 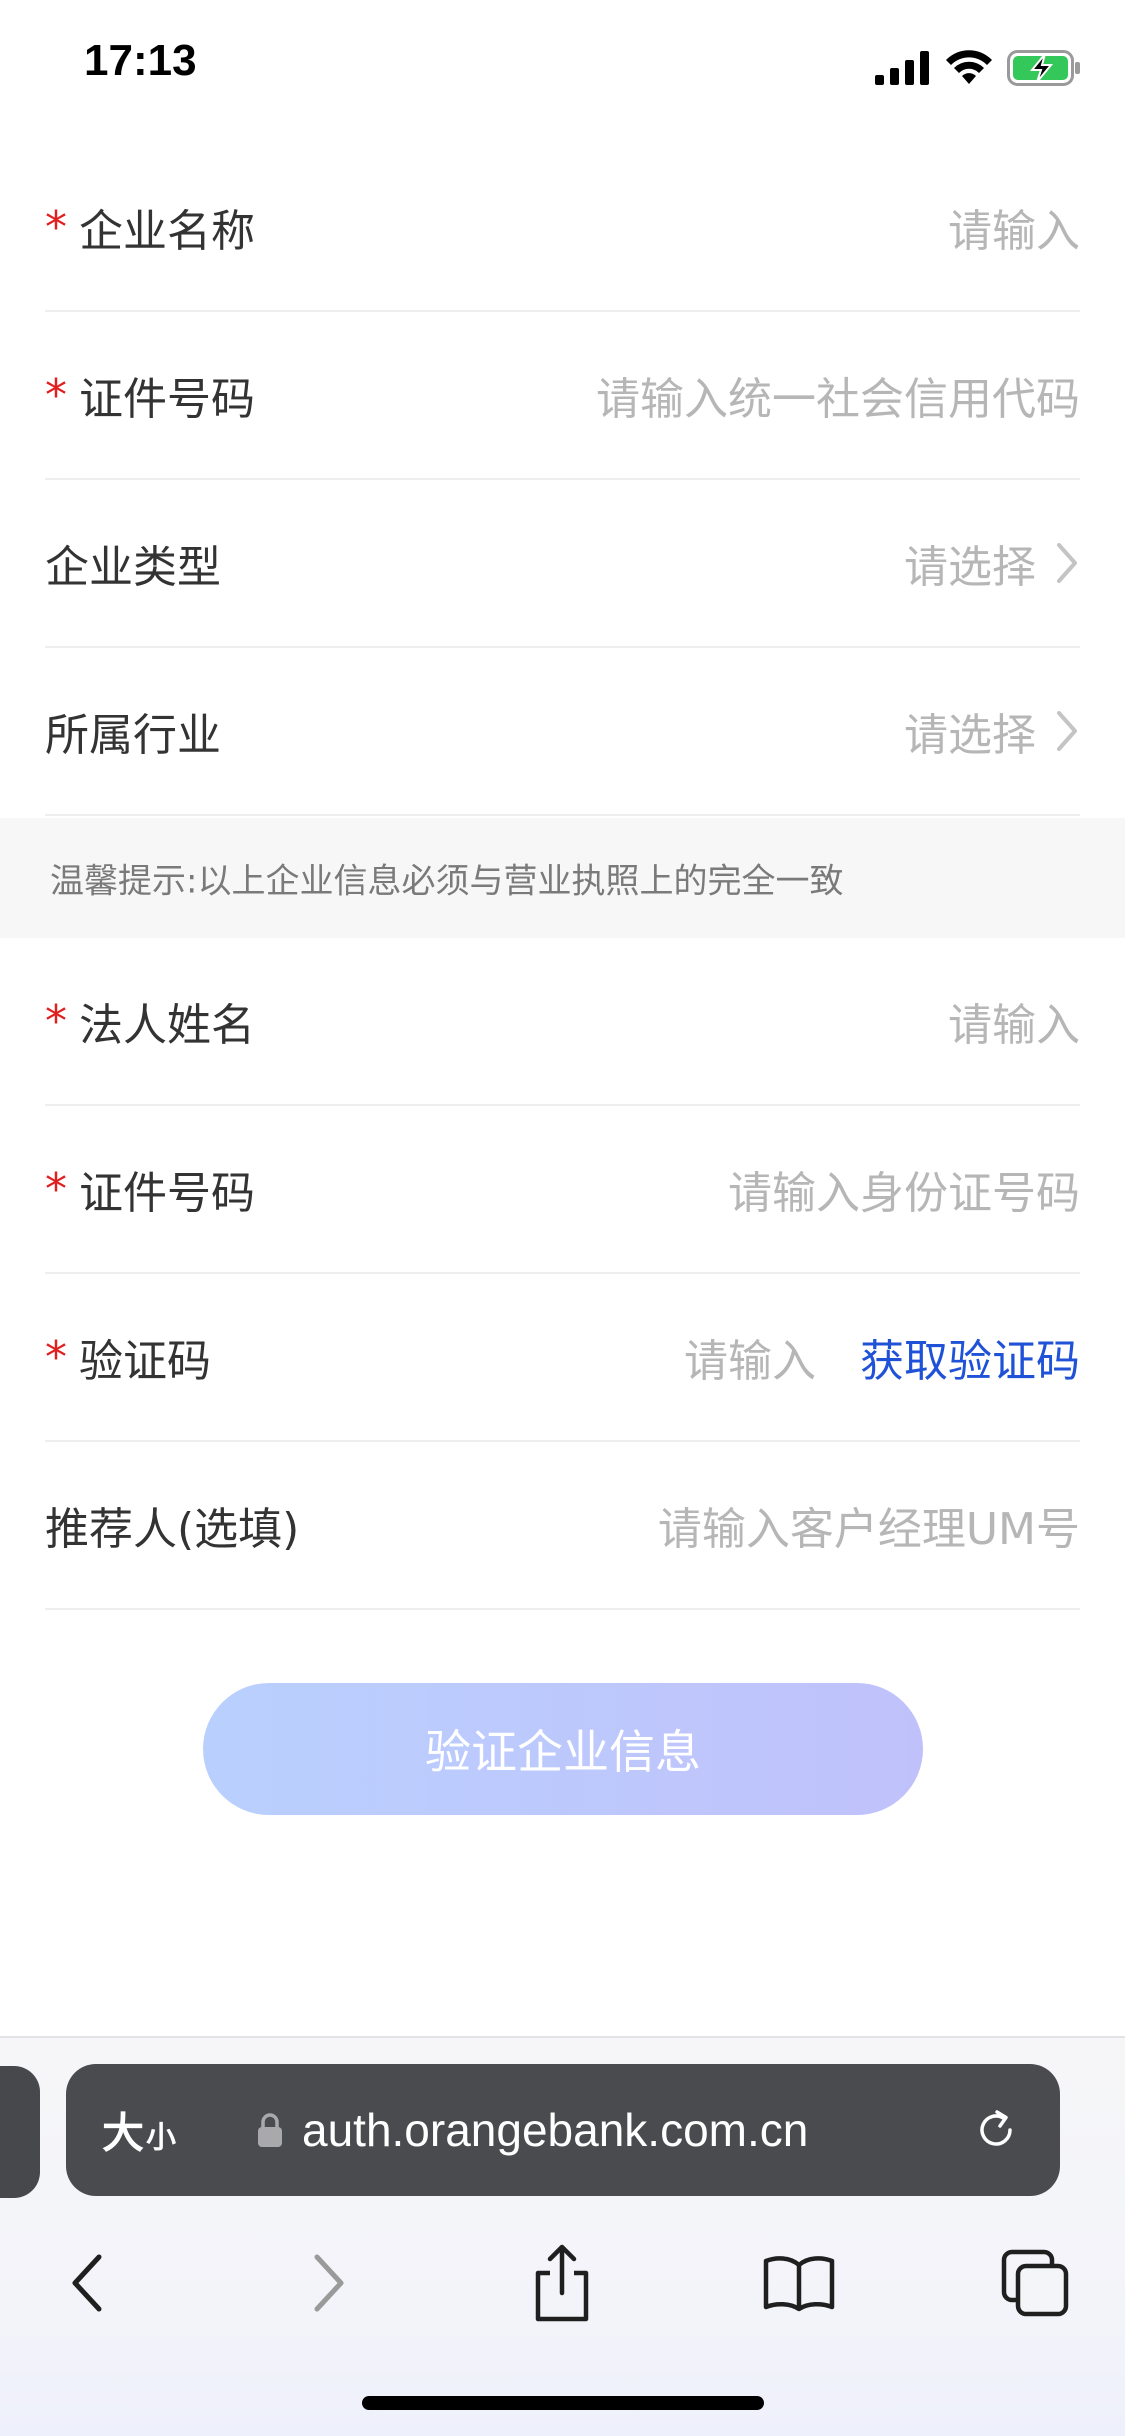 I want to click on company-name-label-text: 企业名称, so click(x=167, y=231).